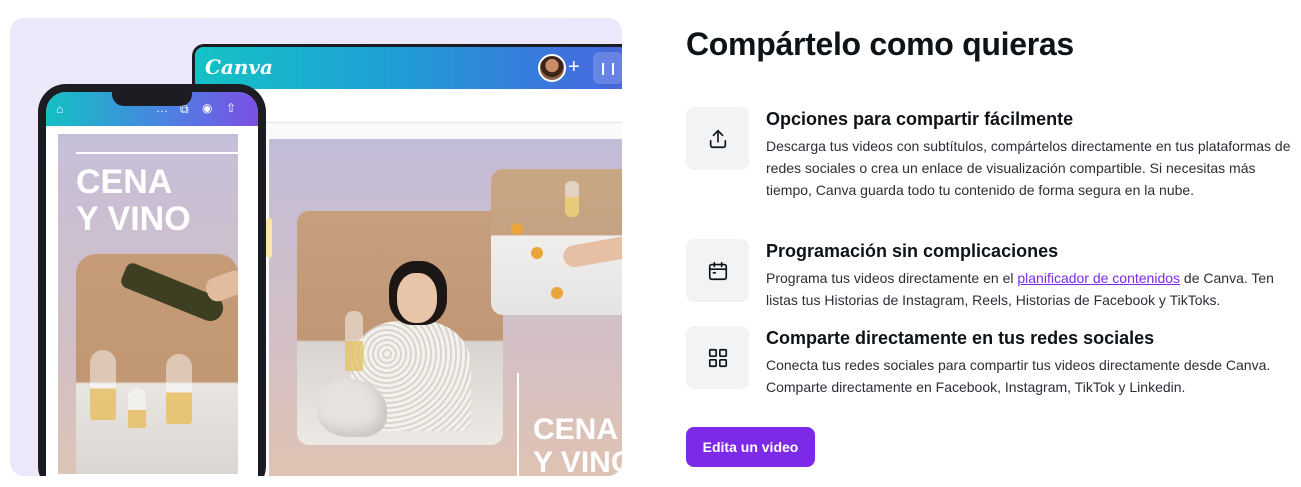 The image size is (1301, 487). Describe the element at coordinates (577, 461) in the screenshot. I see `caption-line: Y VINO` at that location.